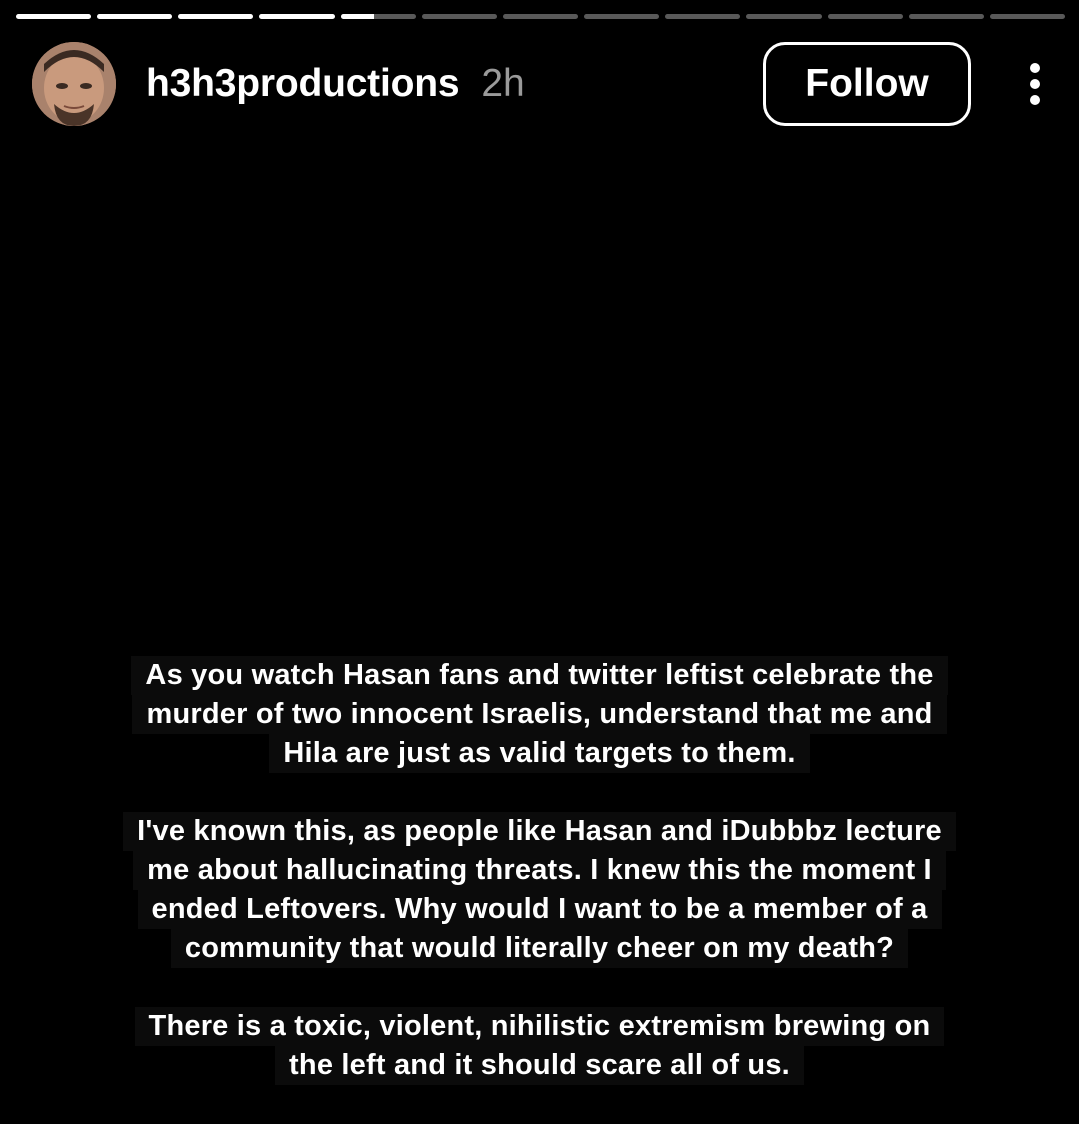 The height and width of the screenshot is (1124, 1079). What do you see at coordinates (503, 83) in the screenshot?
I see `post-time: 2h` at bounding box center [503, 83].